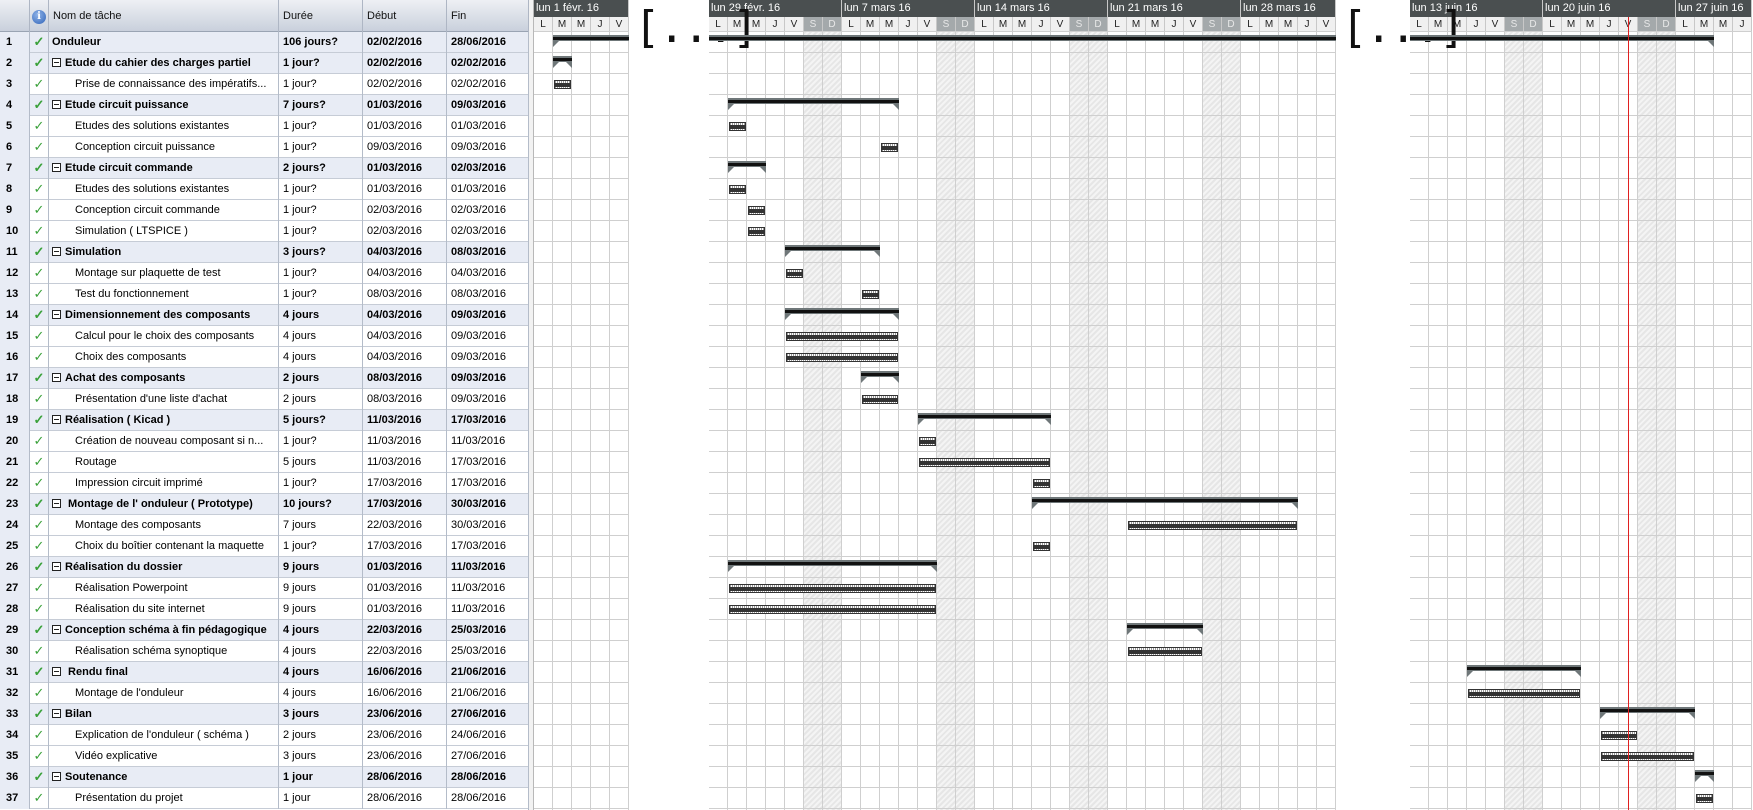  I want to click on duration-cell: 5 jours, so click(321, 462).